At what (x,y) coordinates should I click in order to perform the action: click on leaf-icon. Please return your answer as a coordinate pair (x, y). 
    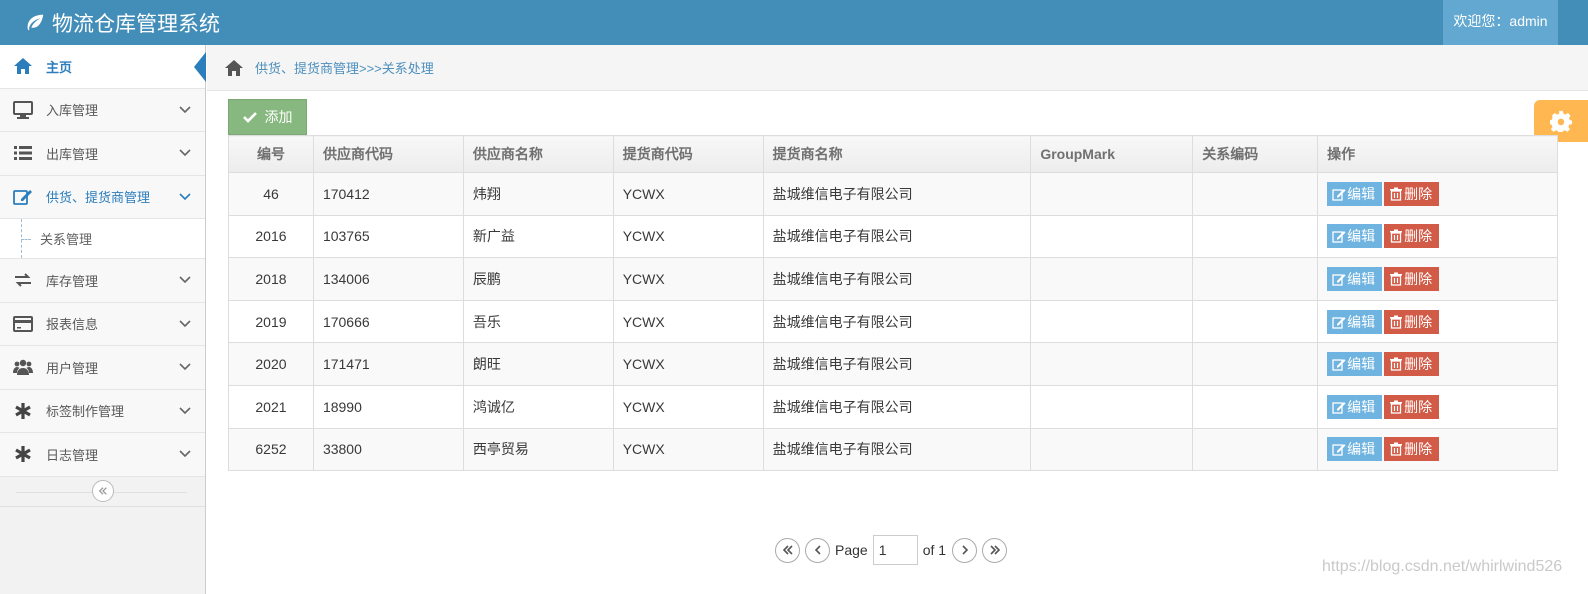
    Looking at the image, I should click on (35, 22).